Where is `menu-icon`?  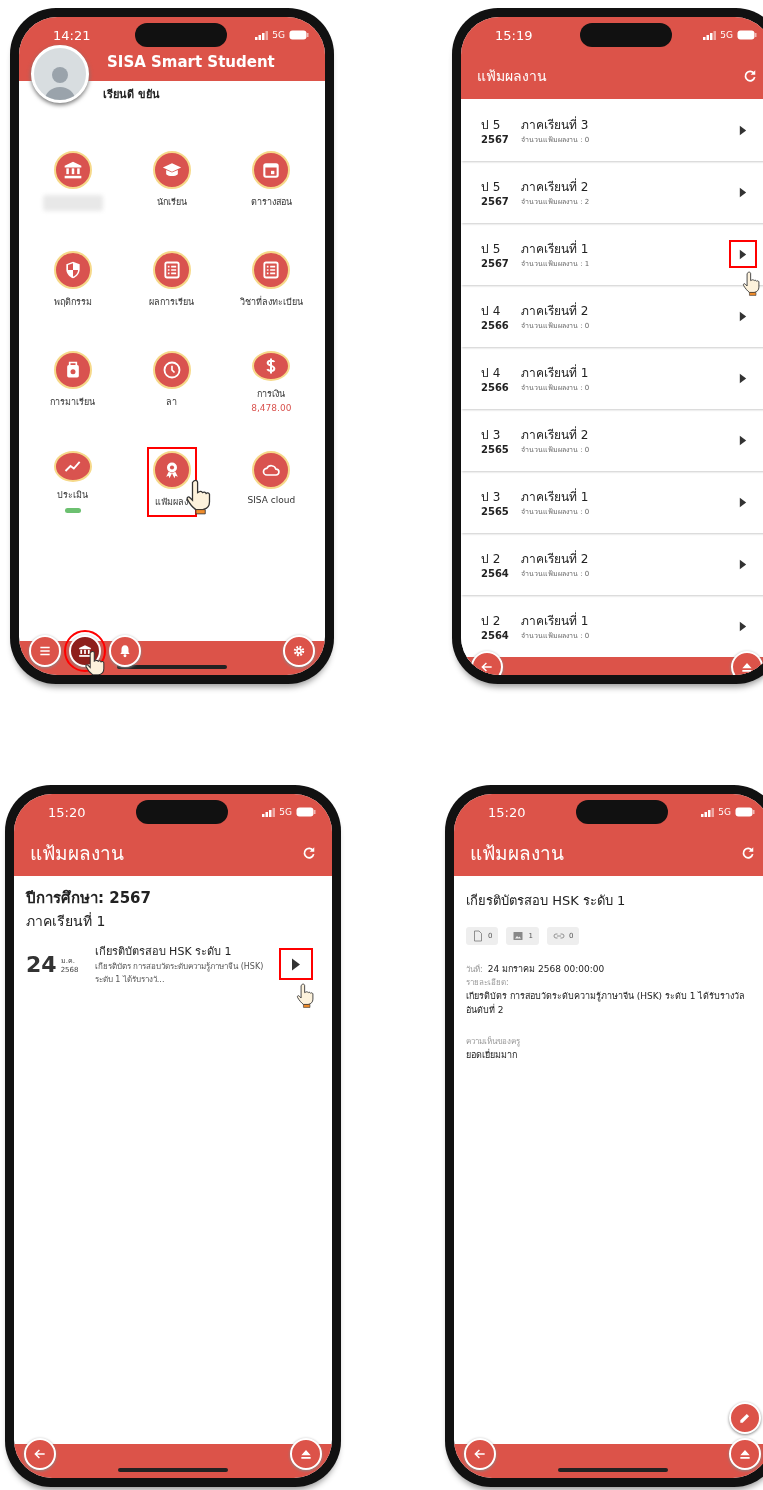
menu-icon is located at coordinates (45, 651).